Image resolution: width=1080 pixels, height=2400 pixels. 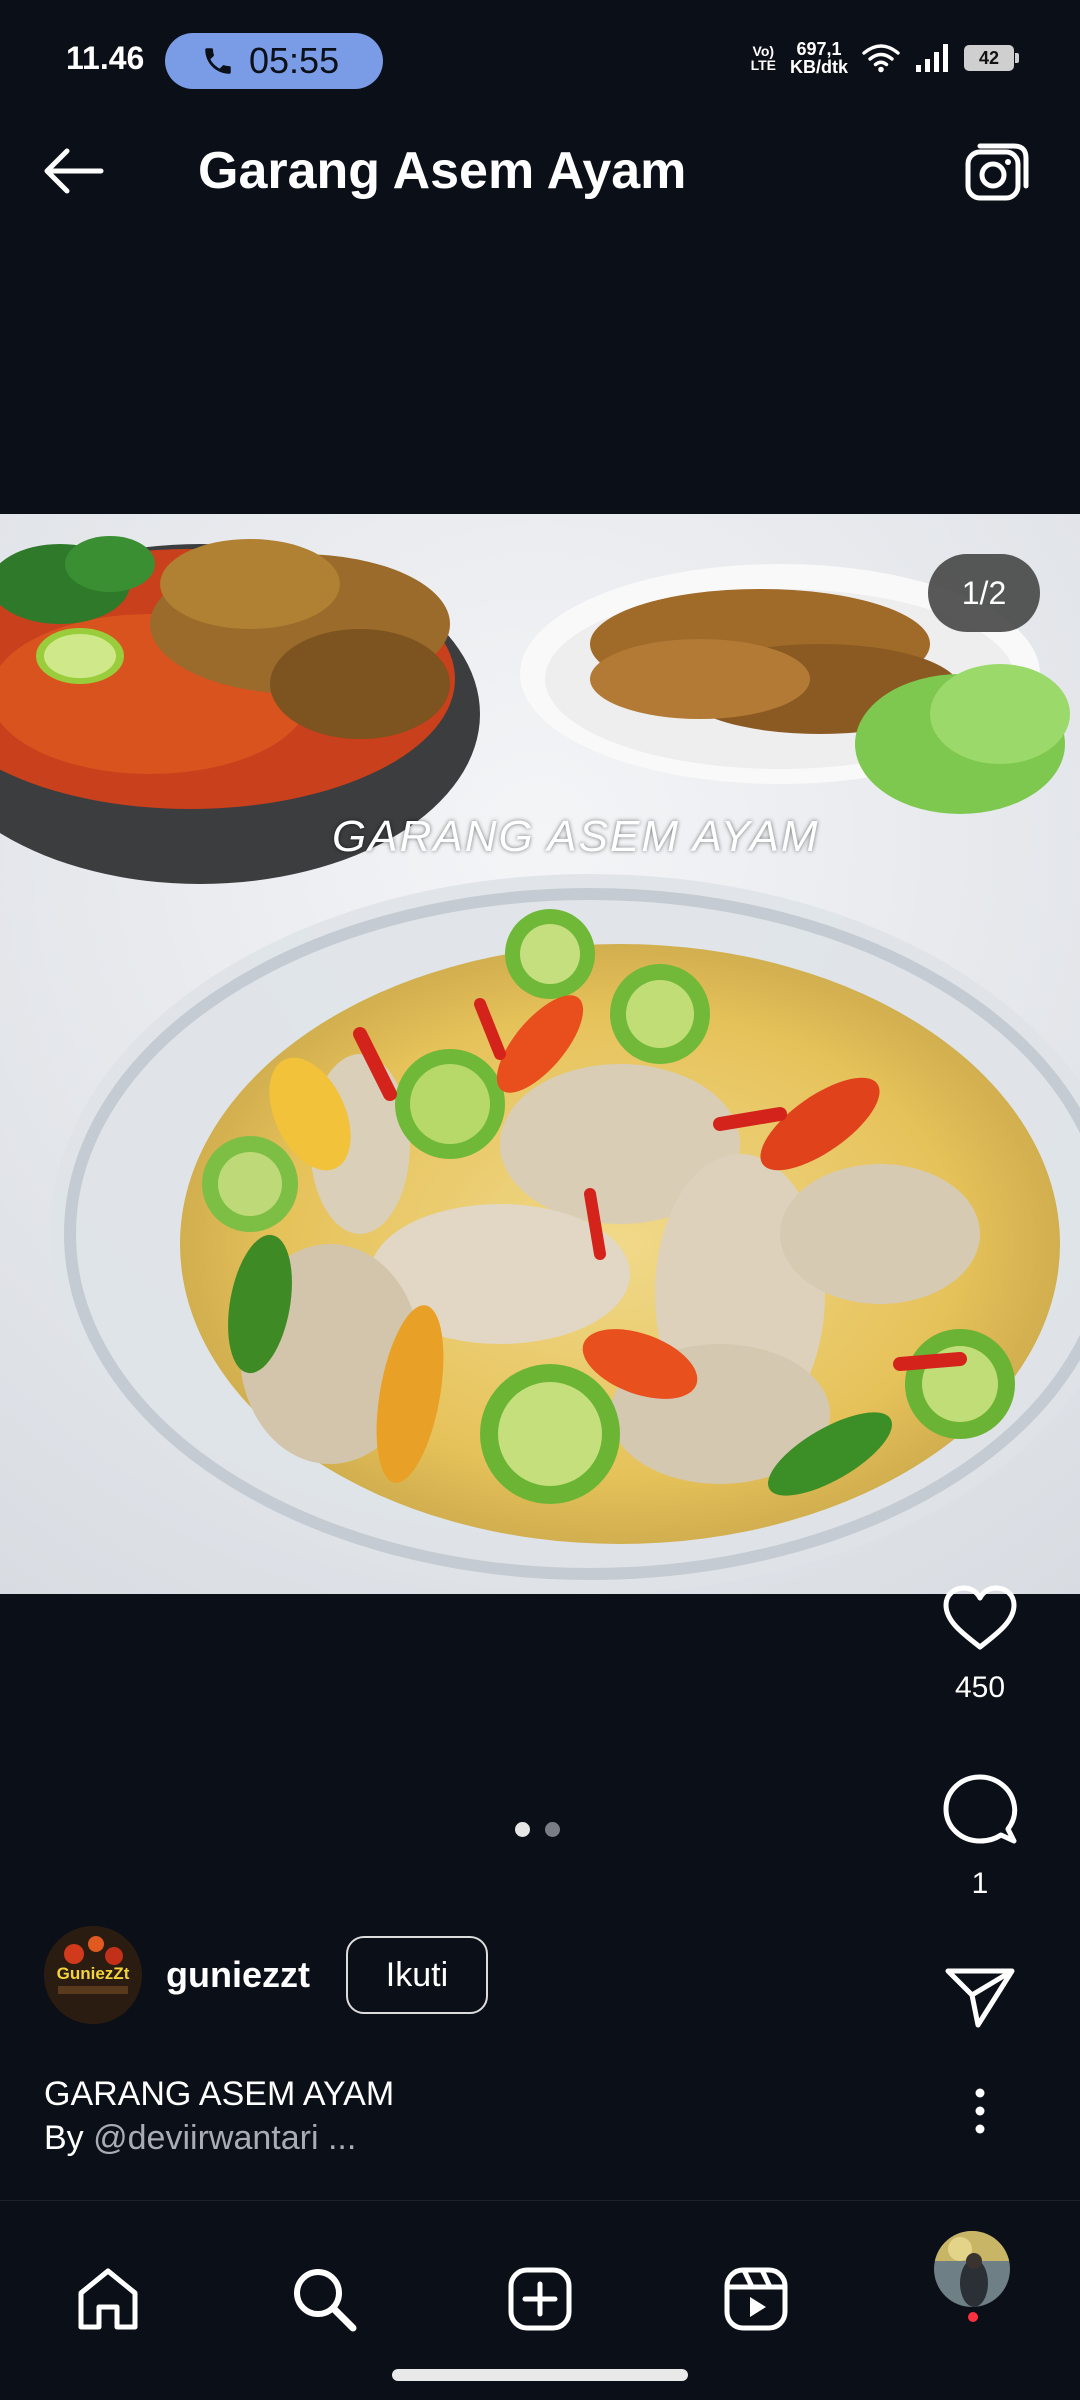 I want to click on camera-icon, so click(x=997, y=172).